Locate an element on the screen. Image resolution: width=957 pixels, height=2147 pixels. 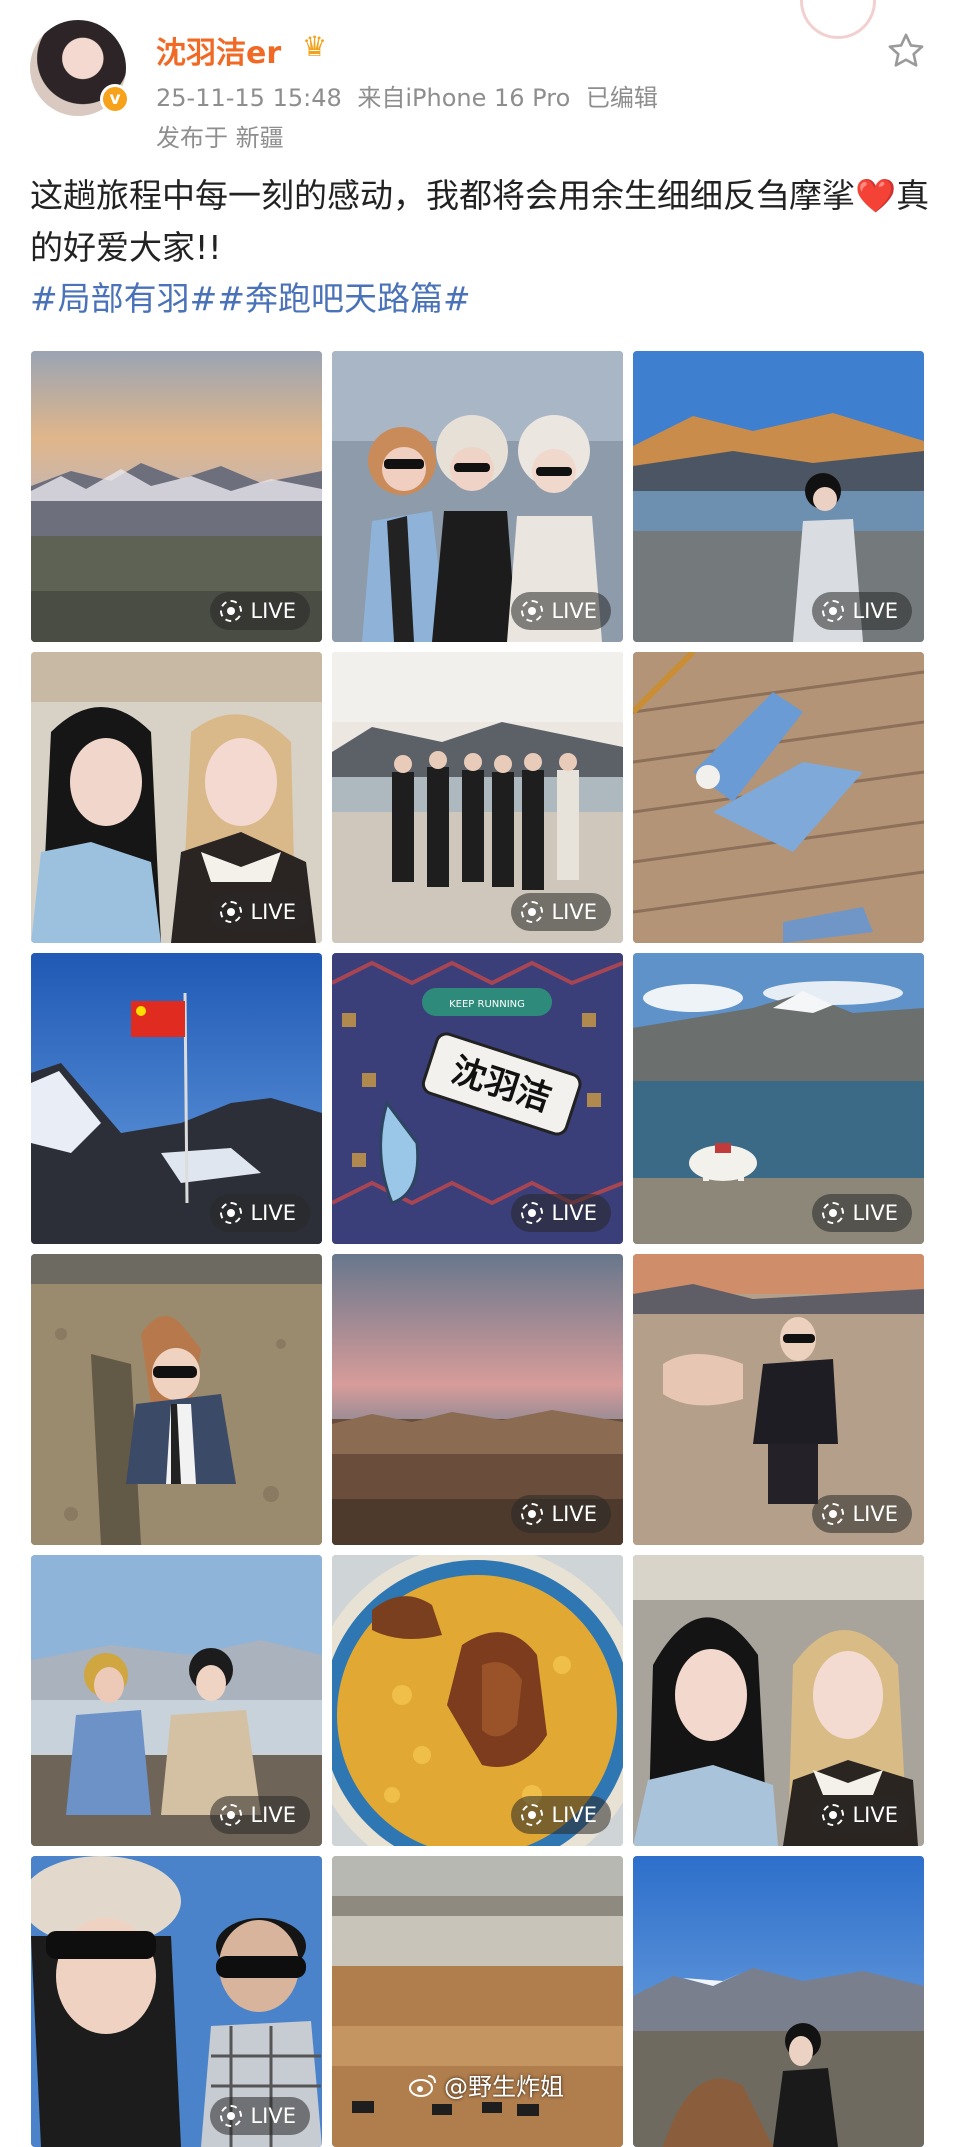
hashtags: #局部有羽##奔跑吧天路篇# is located at coordinates (250, 296).